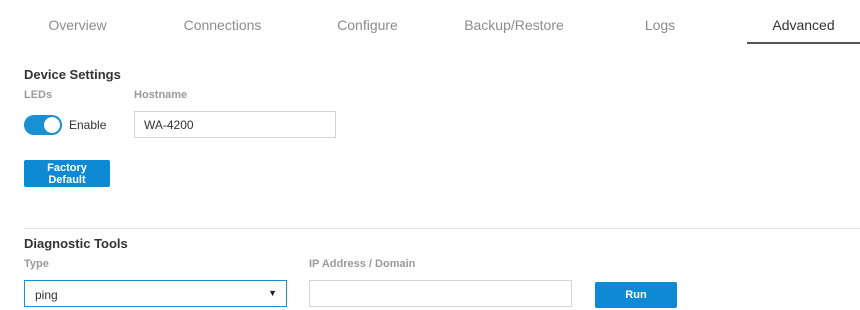 The width and height of the screenshot is (860, 310). Describe the element at coordinates (442, 228) in the screenshot. I see `section-divider` at that location.